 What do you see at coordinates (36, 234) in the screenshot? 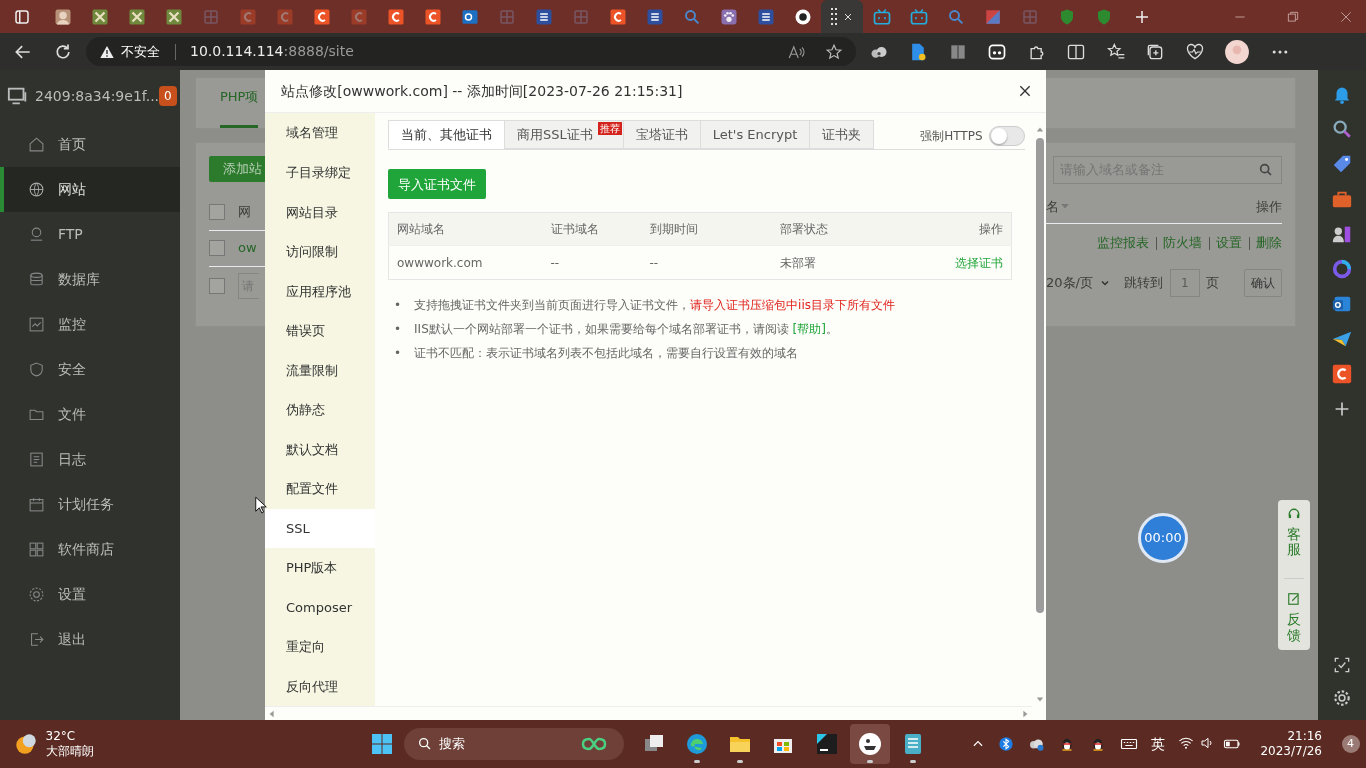
I see `antenna-icon` at bounding box center [36, 234].